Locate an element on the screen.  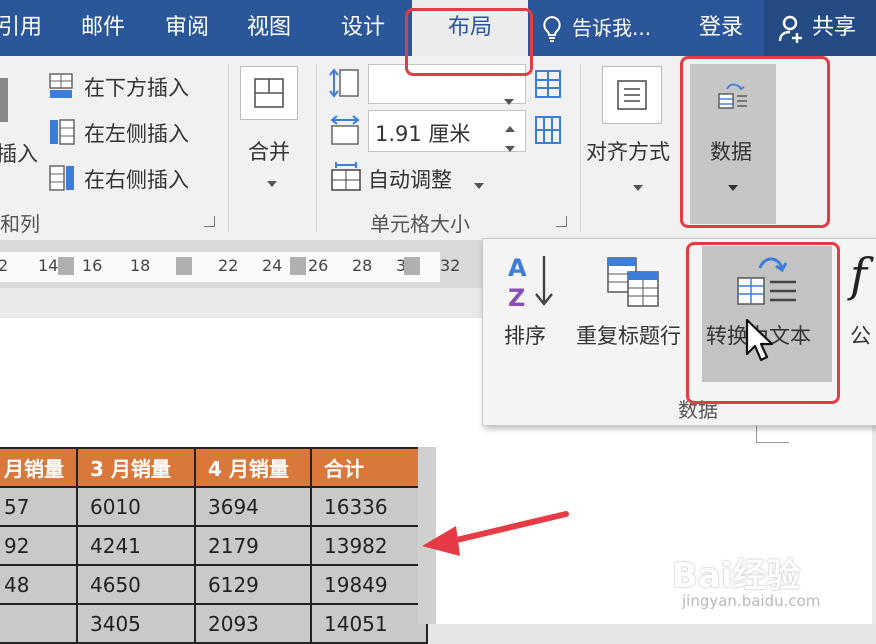
table-row: 92 4241 2179 13982 is located at coordinates (214, 545).